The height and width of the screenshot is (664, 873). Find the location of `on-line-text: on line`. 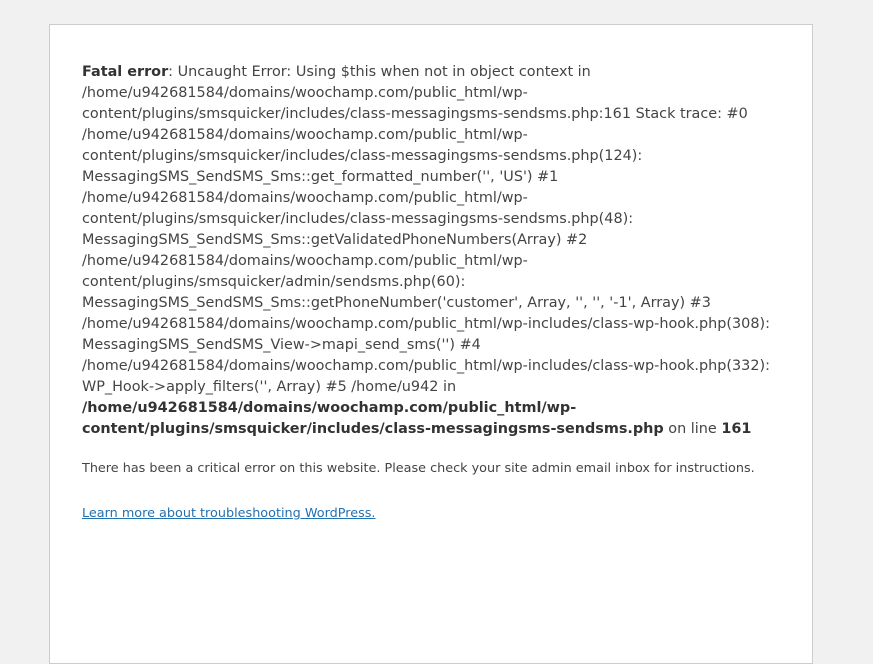

on-line-text: on line is located at coordinates (692, 429).